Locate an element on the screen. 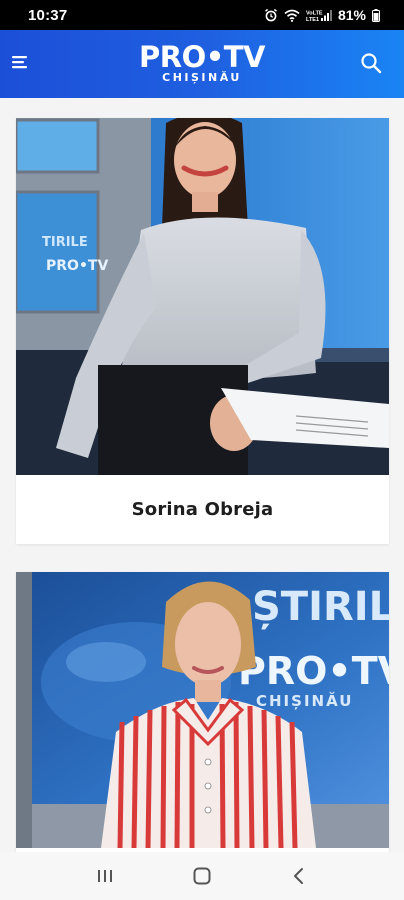 The width and height of the screenshot is (404, 900). signal-icon: VoLTE LTE1 is located at coordinates (319, 15).